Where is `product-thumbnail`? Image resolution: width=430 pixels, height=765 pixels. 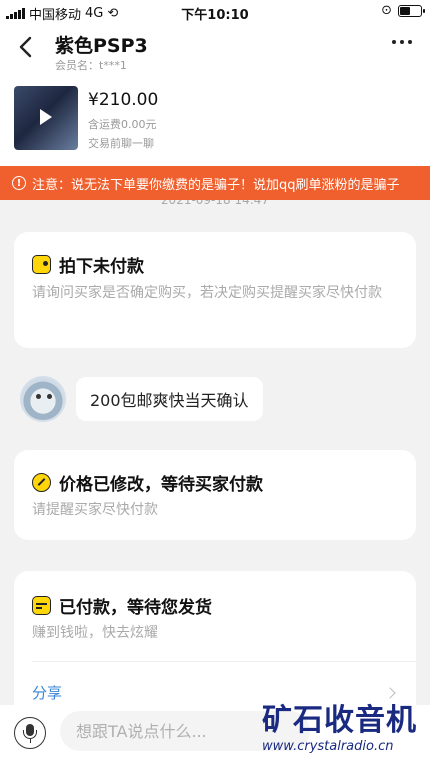 product-thumbnail is located at coordinates (46, 118).